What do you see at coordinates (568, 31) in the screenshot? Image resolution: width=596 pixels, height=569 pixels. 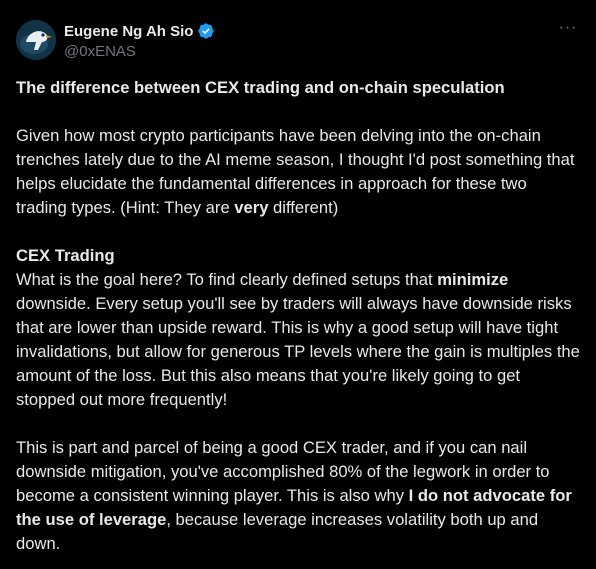 I see `more-options-icon: ···` at bounding box center [568, 31].